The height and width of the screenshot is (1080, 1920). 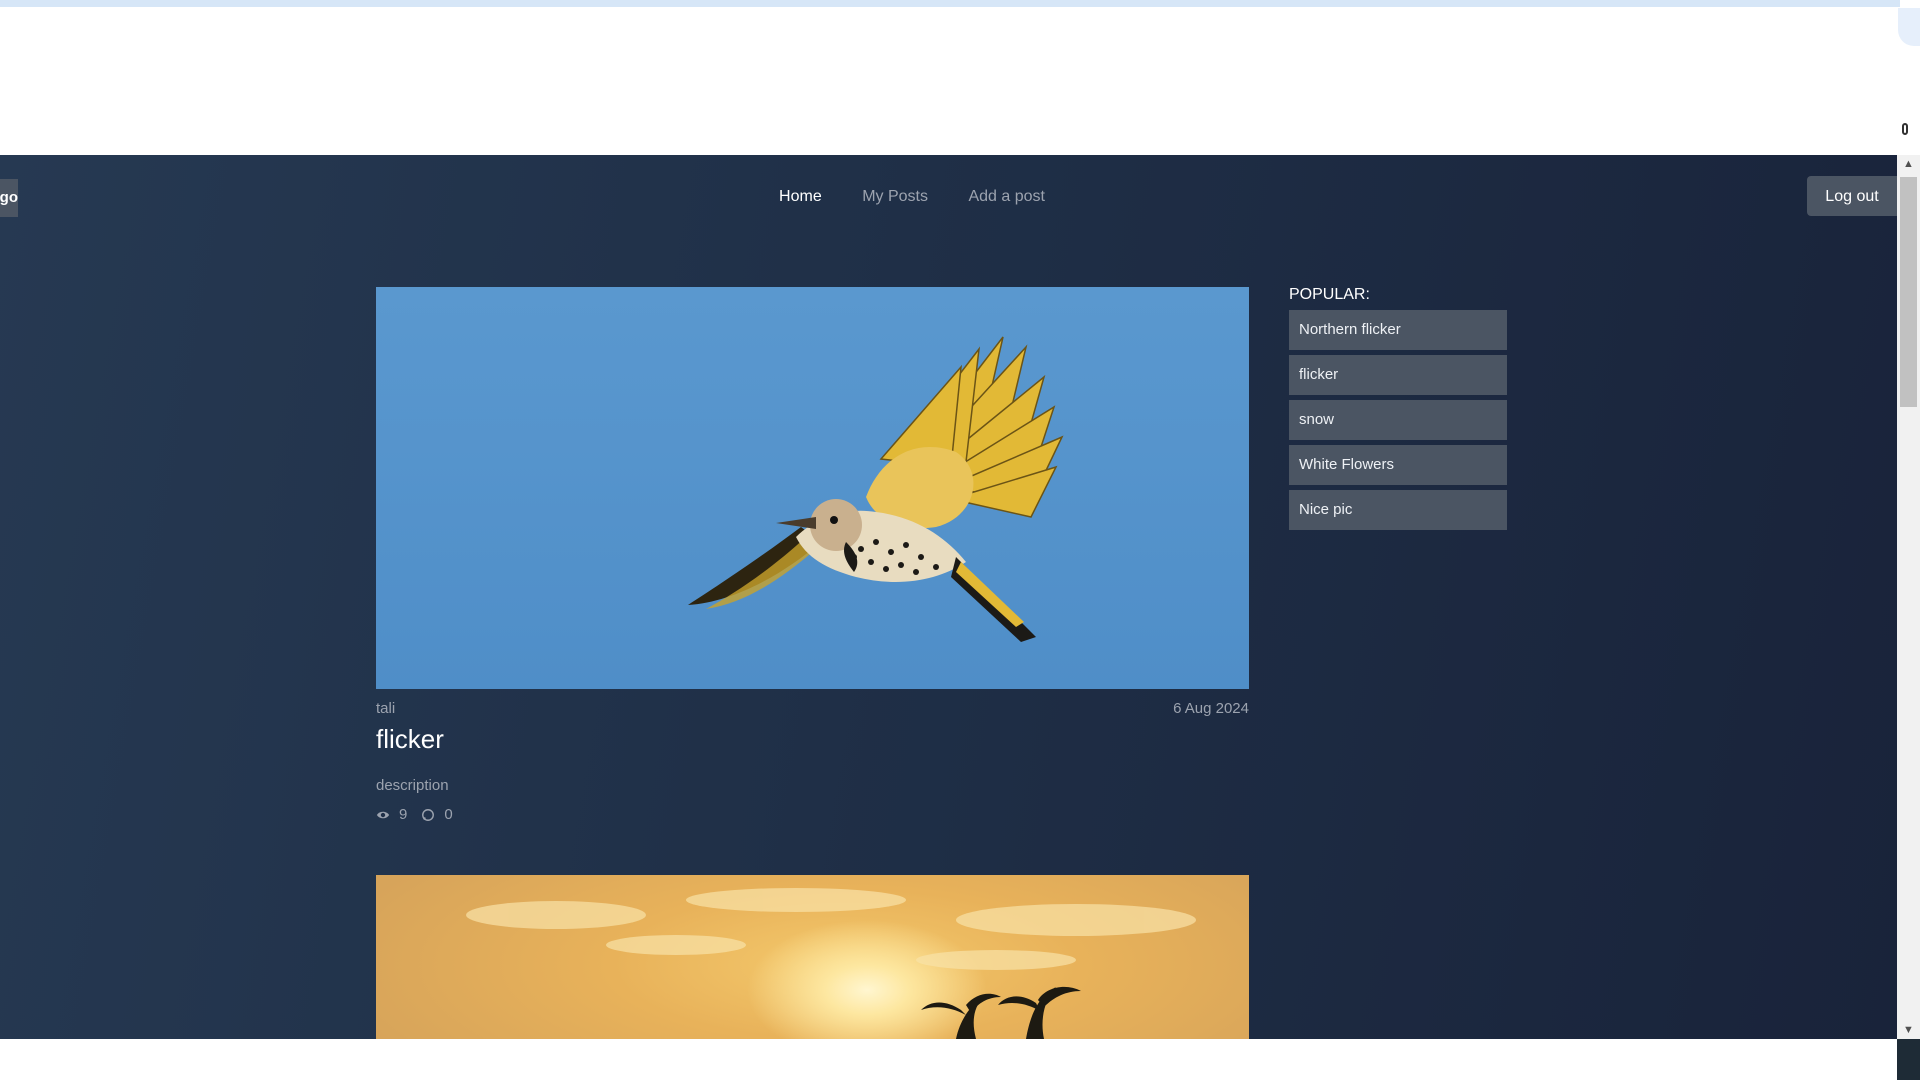 What do you see at coordinates (428, 814) in the screenshot?
I see `comment-icon` at bounding box center [428, 814].